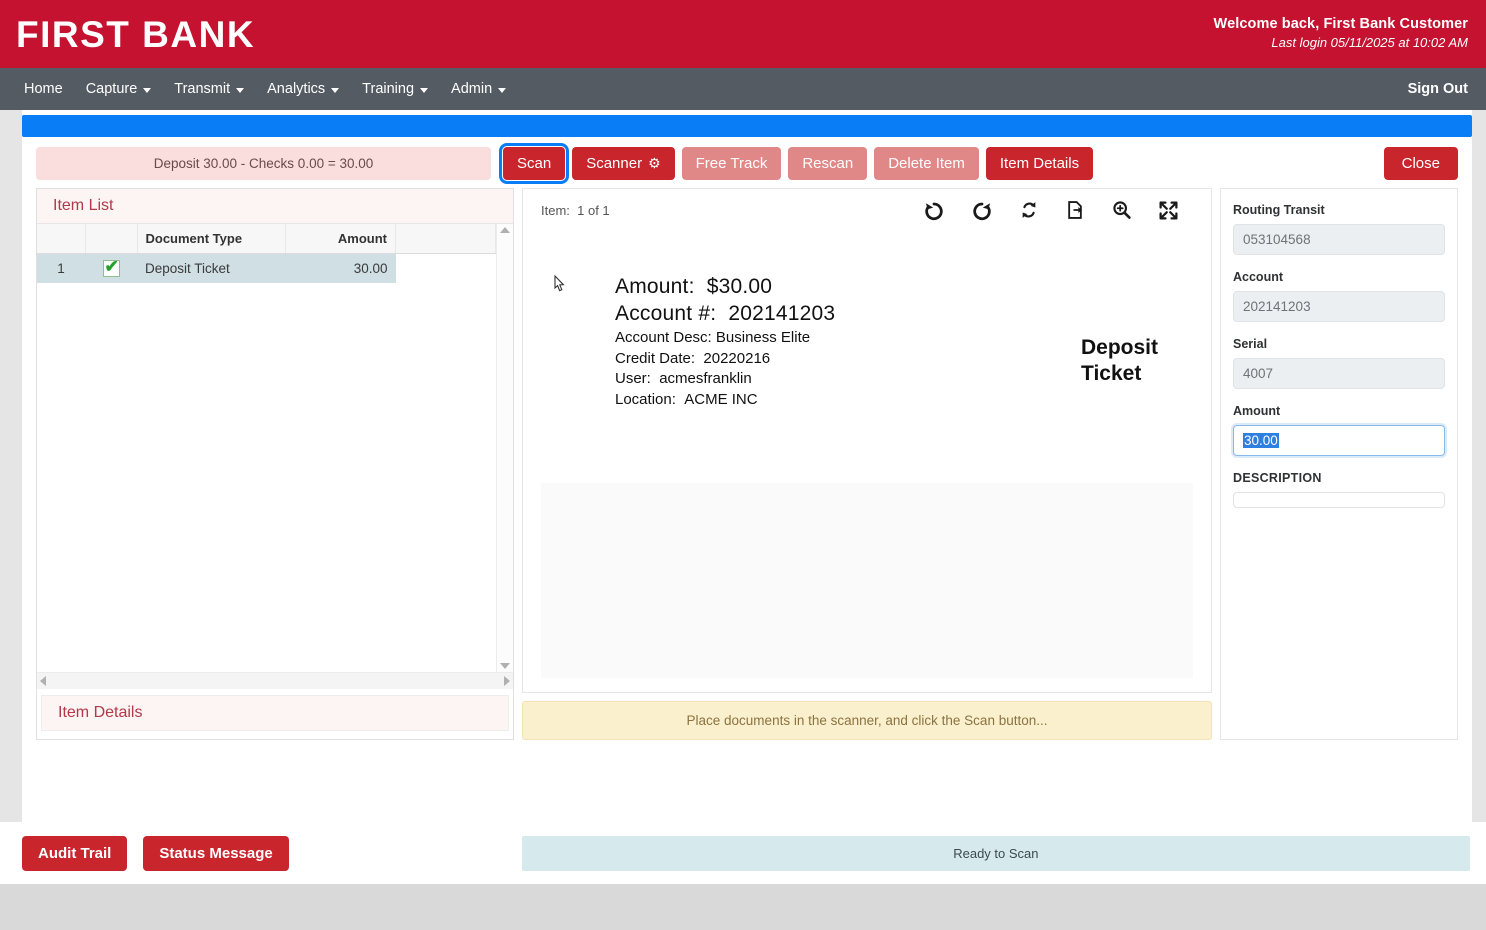 This screenshot has height=930, width=1486. What do you see at coordinates (202, 89) in the screenshot?
I see `nav-item-label: Transmit` at bounding box center [202, 89].